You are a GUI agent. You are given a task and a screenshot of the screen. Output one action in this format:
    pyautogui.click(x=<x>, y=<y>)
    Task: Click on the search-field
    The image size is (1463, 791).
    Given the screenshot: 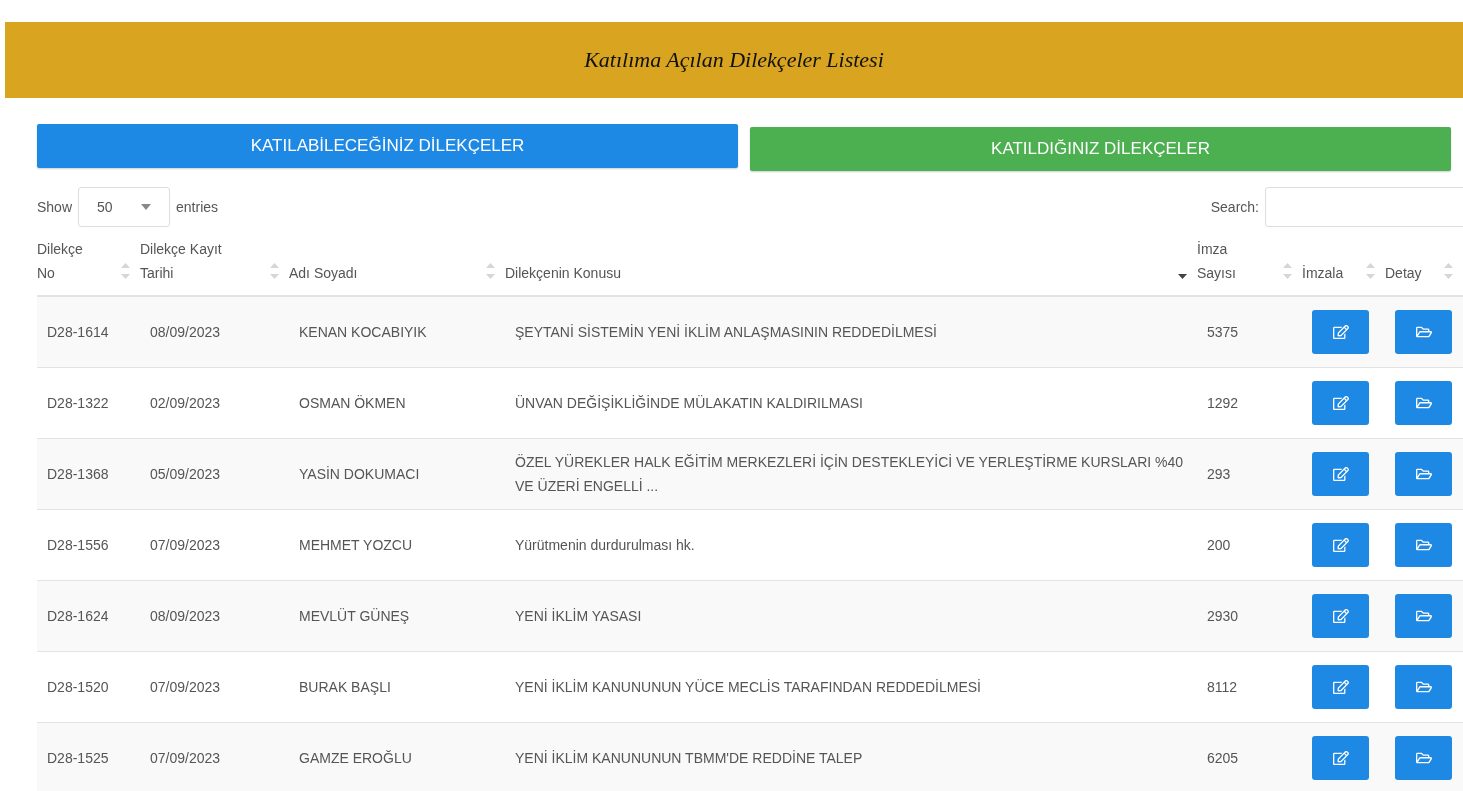 What is the action you would take?
    pyautogui.click(x=1364, y=207)
    